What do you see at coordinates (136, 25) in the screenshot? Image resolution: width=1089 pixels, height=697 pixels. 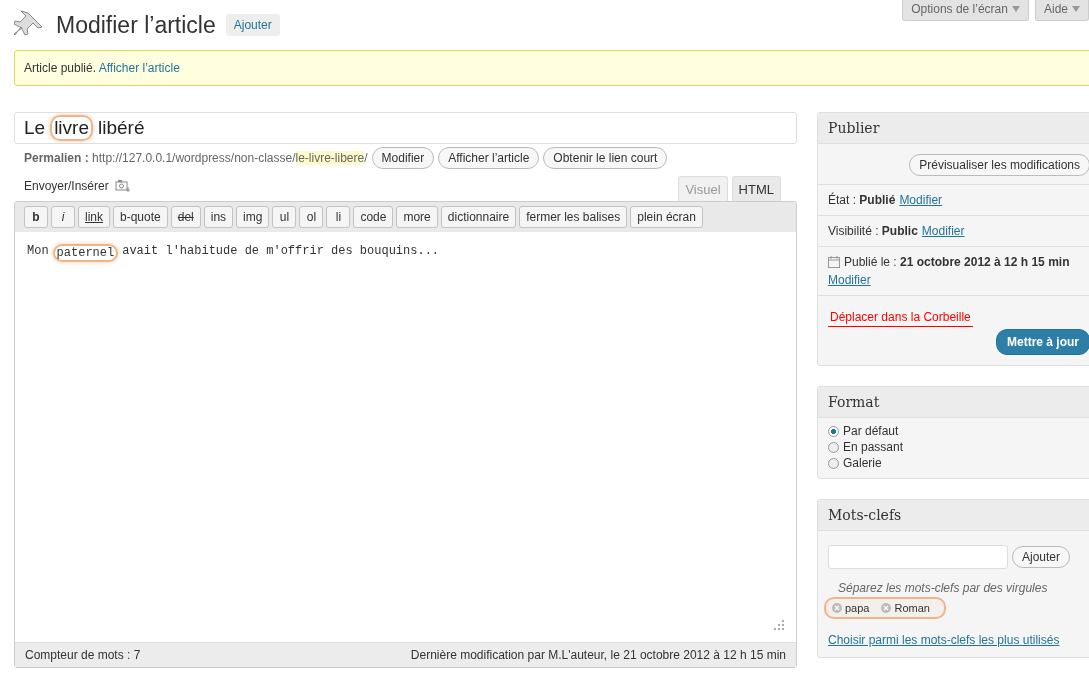 I see `page-title: Modifier l’article` at bounding box center [136, 25].